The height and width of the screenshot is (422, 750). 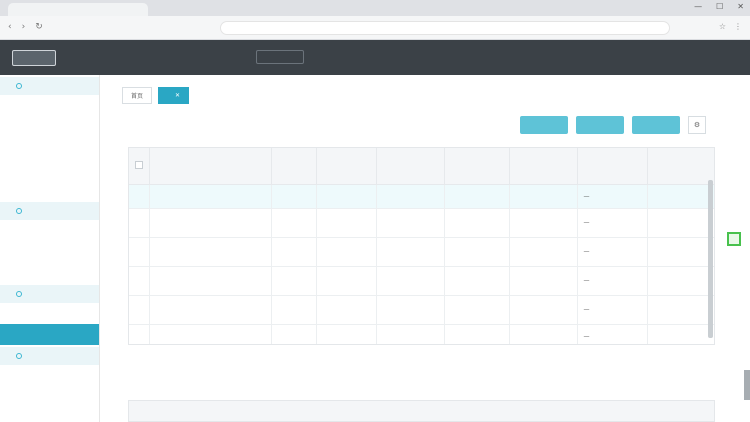 I want to click on back-icon: ‹, so click(x=10, y=27).